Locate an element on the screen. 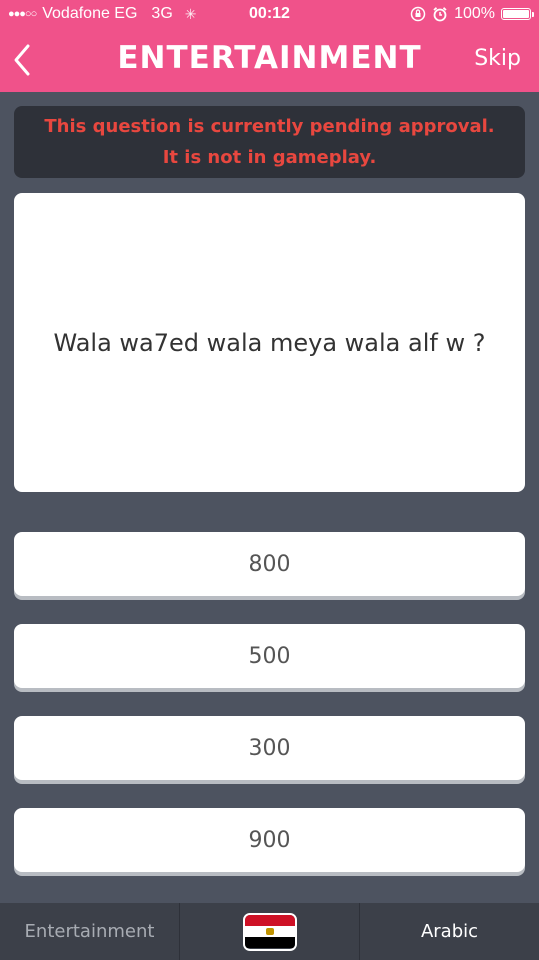 The width and height of the screenshot is (539, 960). bottom-tab-bar: Entertainment Arabic is located at coordinates (269, 931).